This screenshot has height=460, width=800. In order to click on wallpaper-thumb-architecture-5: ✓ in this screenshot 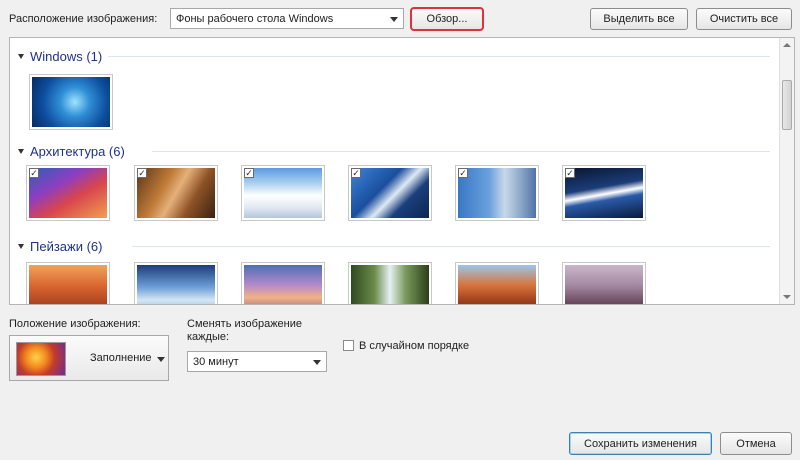, I will do `click(497, 193)`.